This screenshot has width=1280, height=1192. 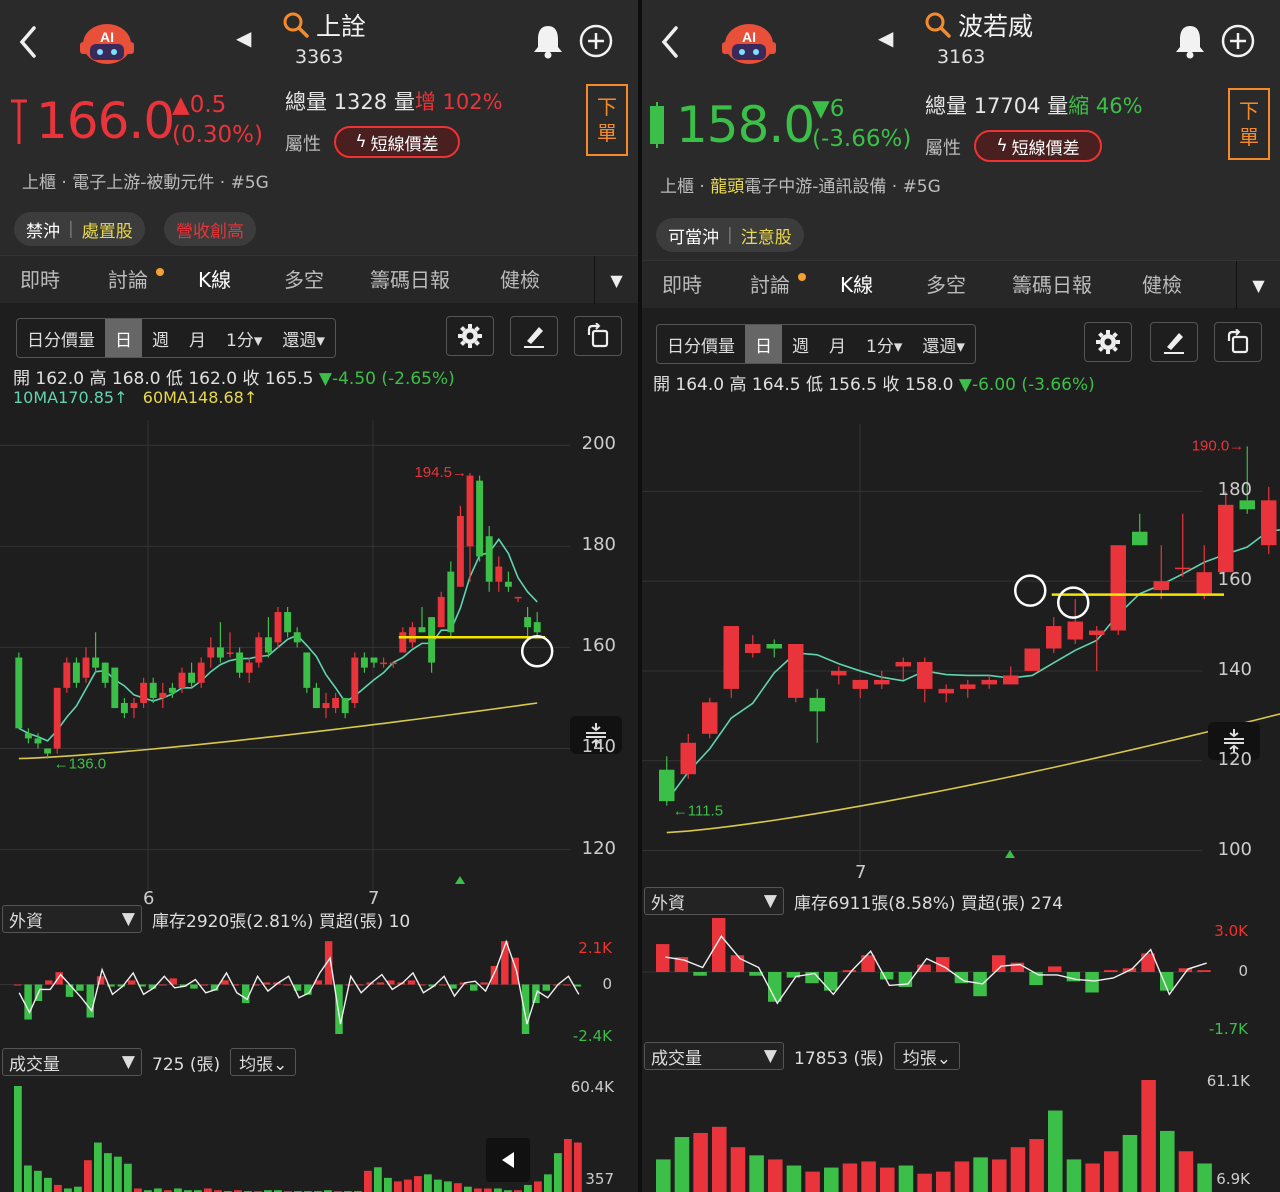 I want to click on x-tick-label: 7, so click(x=861, y=872).